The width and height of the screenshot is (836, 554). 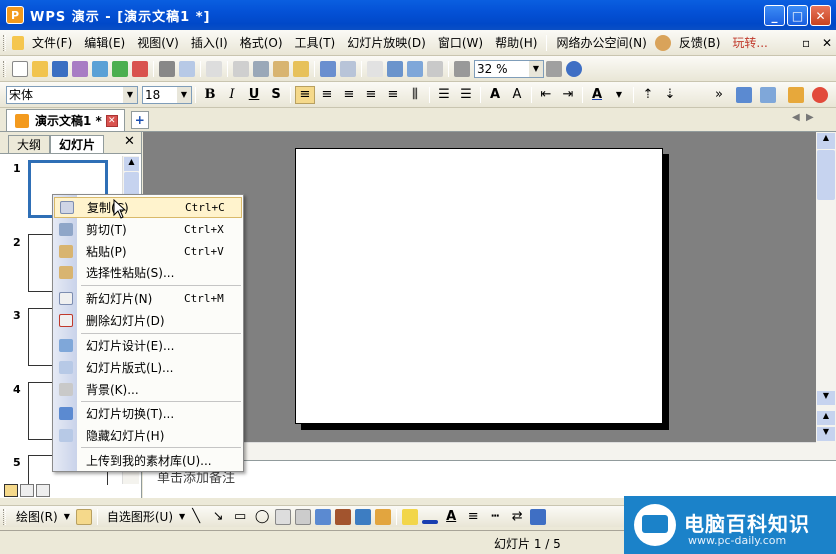 What do you see at coordinates (27, 490) in the screenshot?
I see `sorter-view-icon` at bounding box center [27, 490].